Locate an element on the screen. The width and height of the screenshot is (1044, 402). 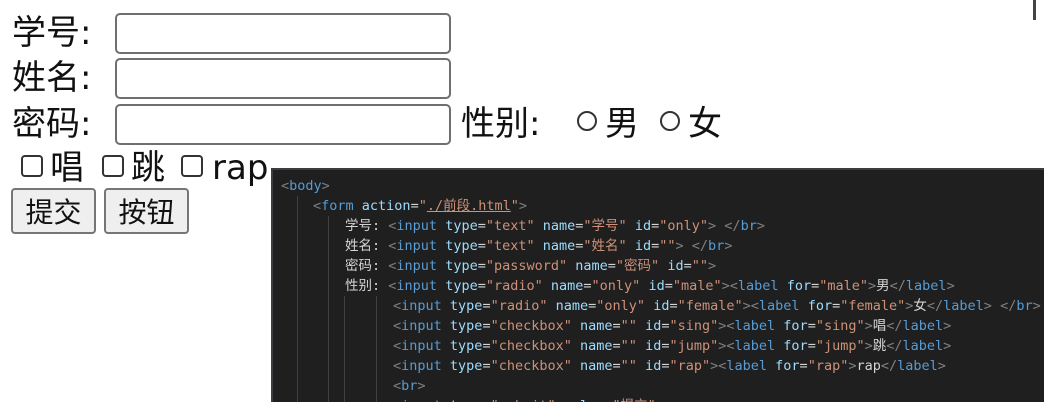
code-line: <body> is located at coordinates (305, 186).